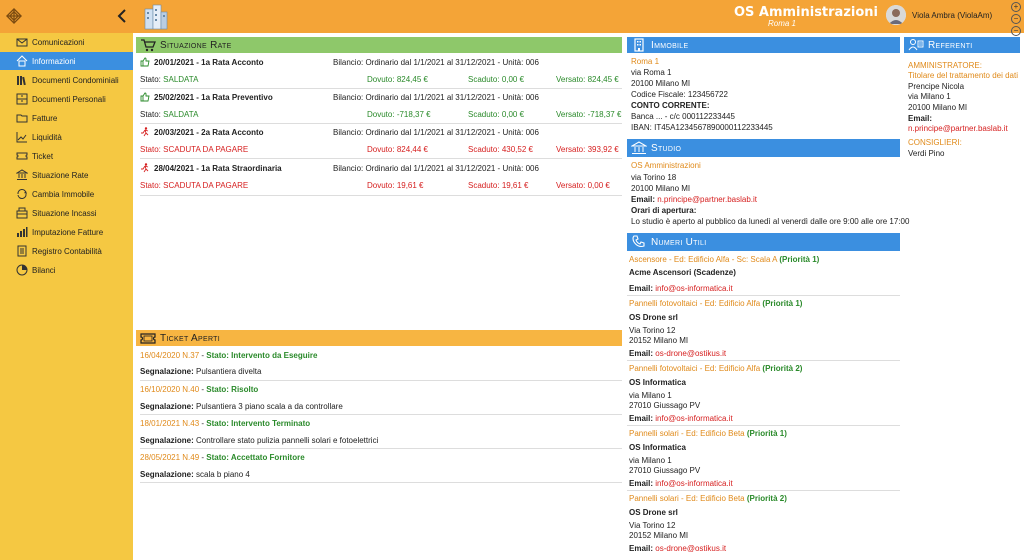  I want to click on zoom-out-button: −, so click(1016, 19).